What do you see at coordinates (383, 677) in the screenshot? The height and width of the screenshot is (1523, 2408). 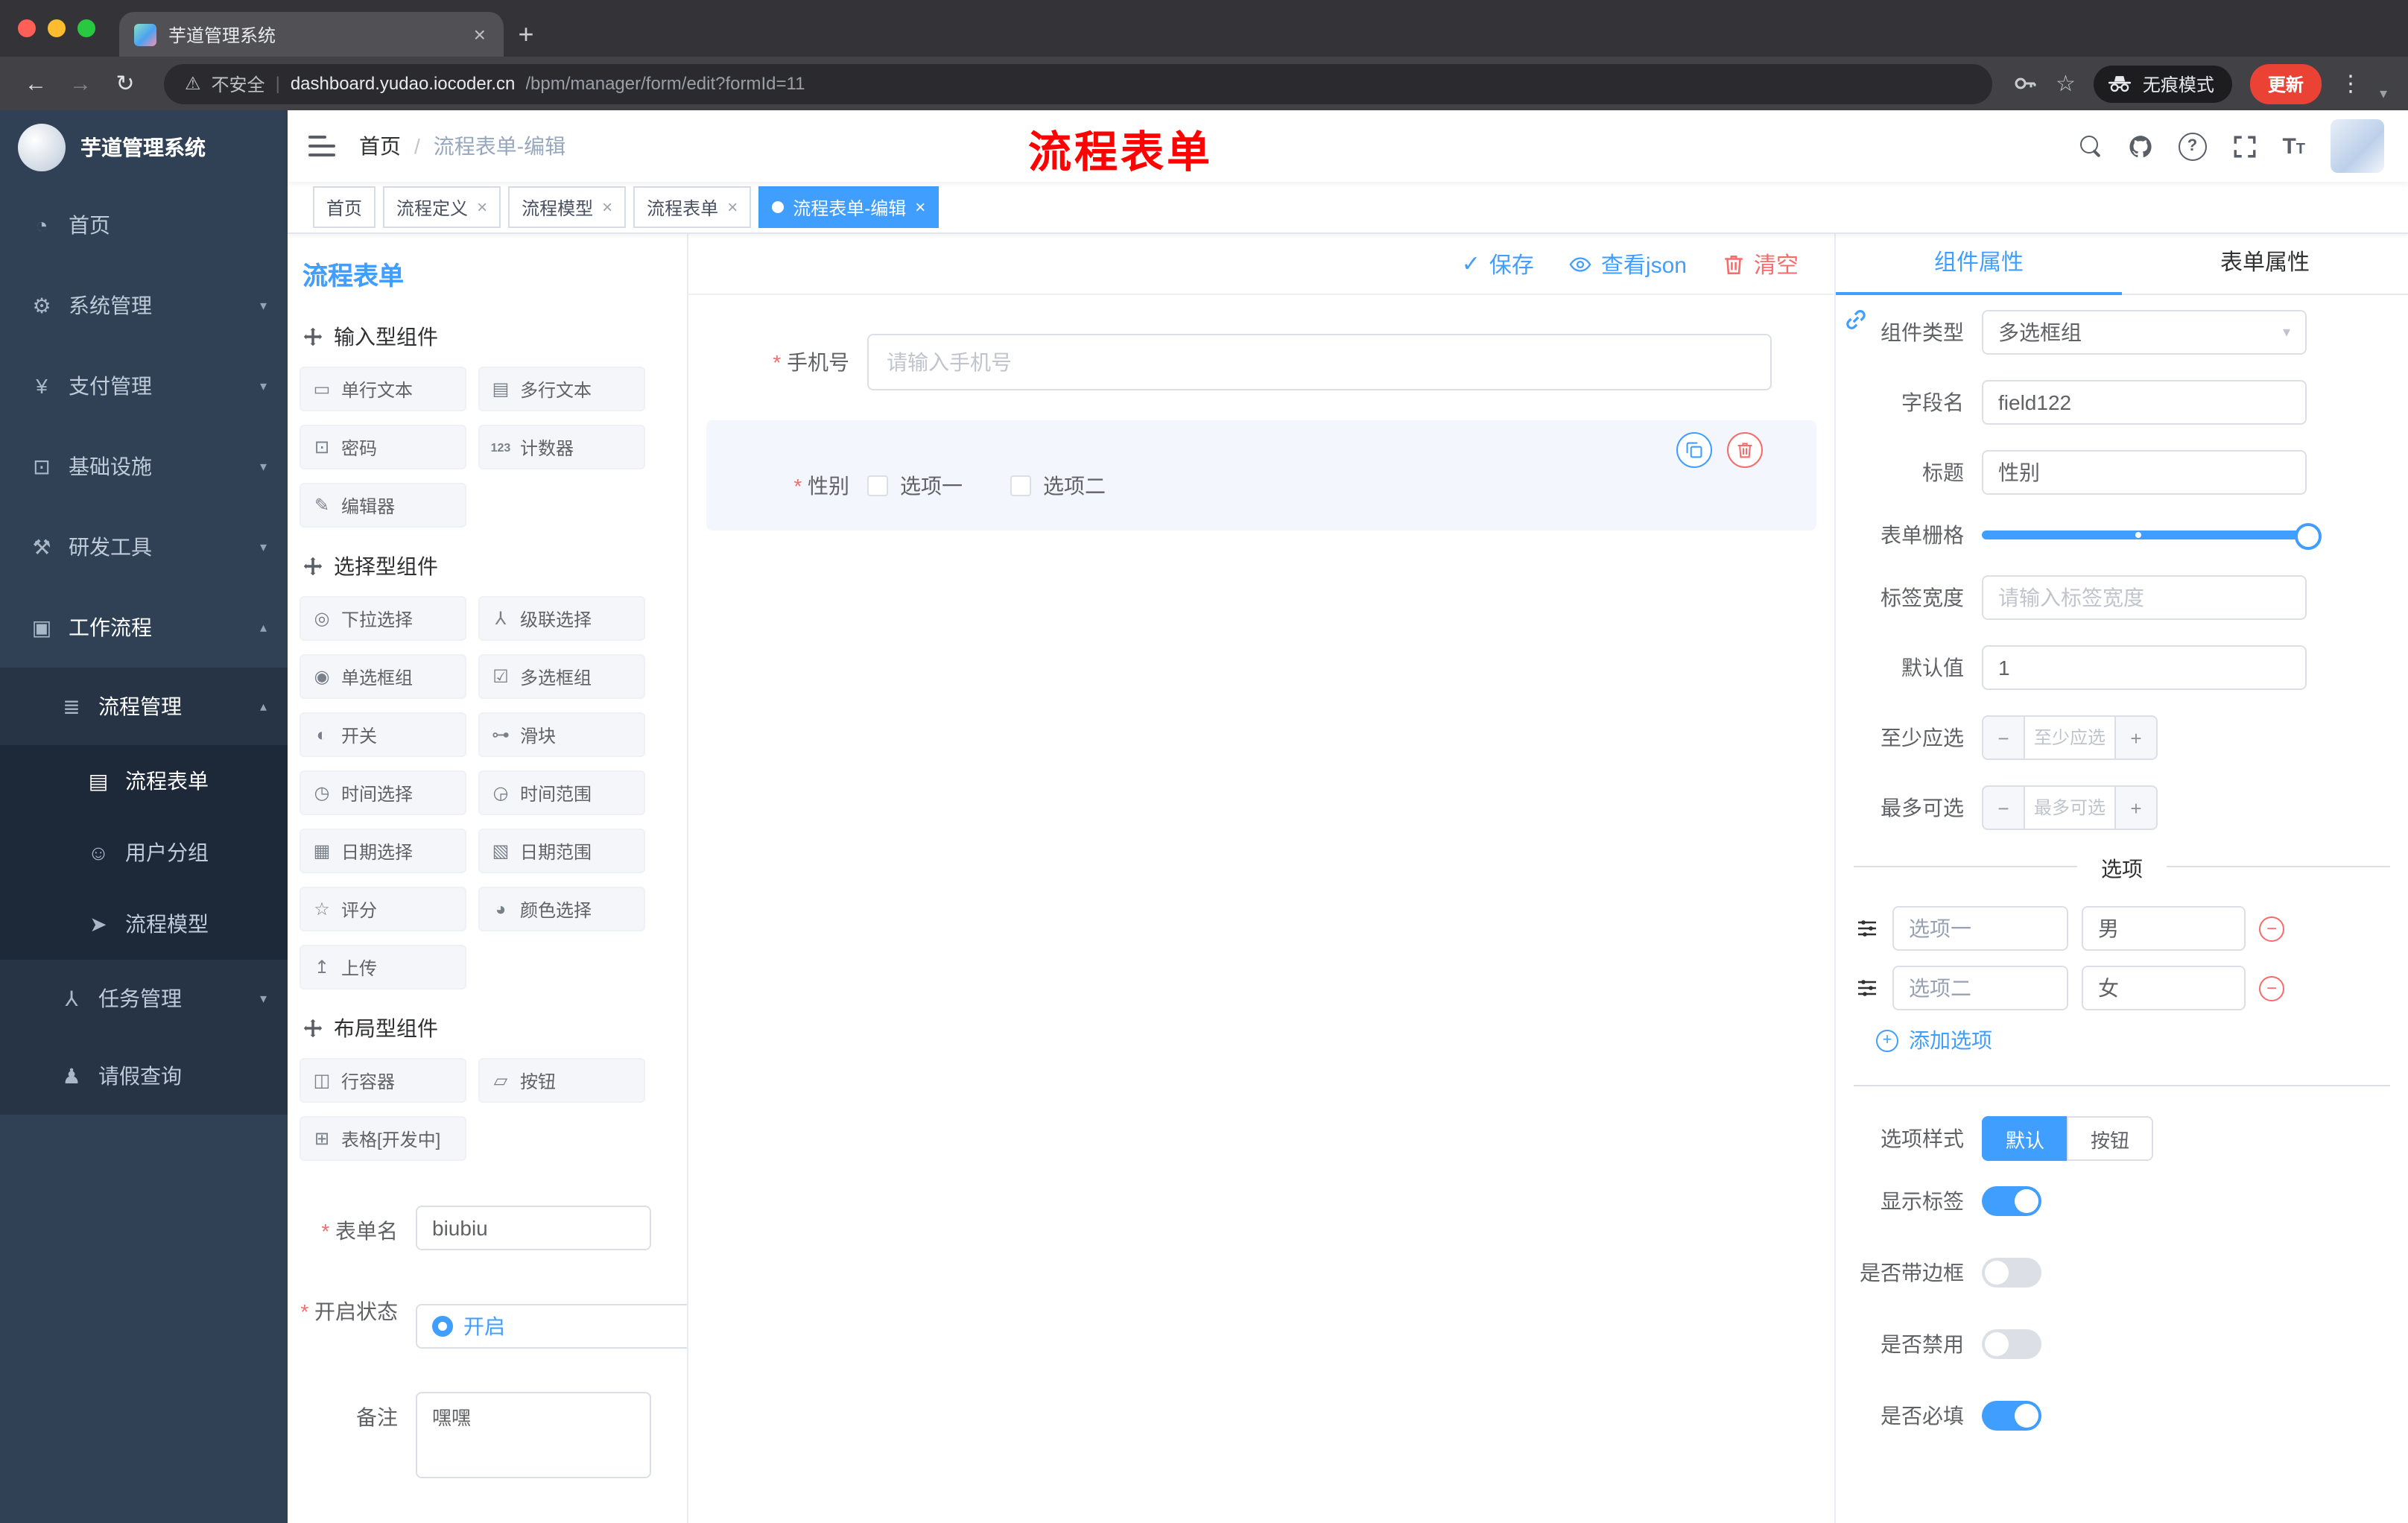 I see `palette-item: ◉ 单选框组` at bounding box center [383, 677].